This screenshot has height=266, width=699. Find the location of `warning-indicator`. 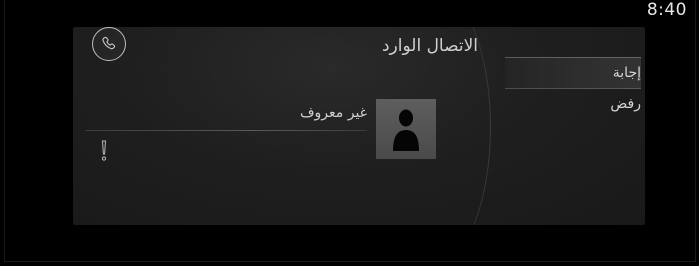

warning-indicator is located at coordinates (104, 151).